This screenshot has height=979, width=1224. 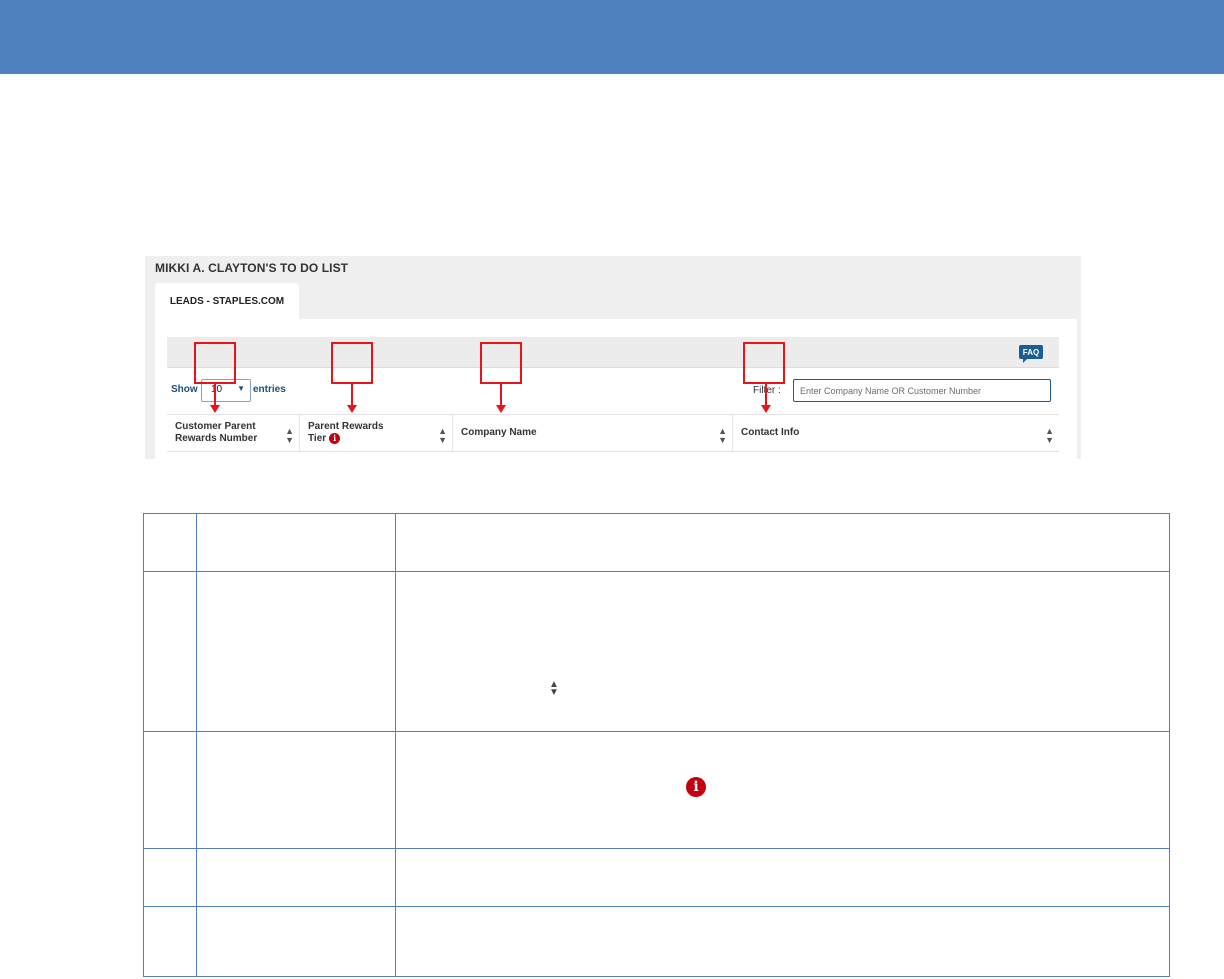 What do you see at coordinates (612, 37) in the screenshot?
I see `header-bar` at bounding box center [612, 37].